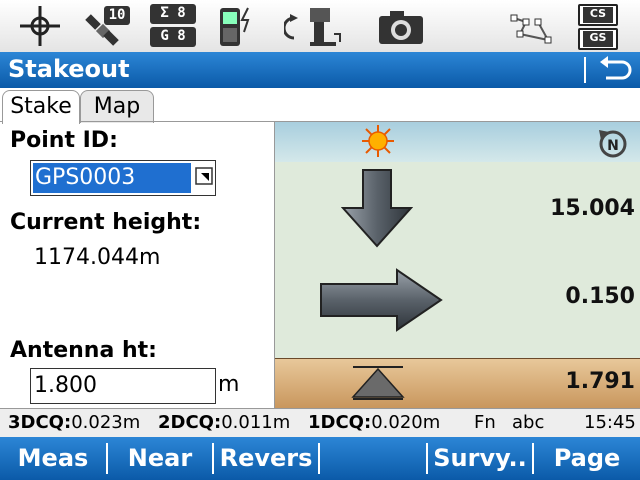 The width and height of the screenshot is (640, 480). What do you see at coordinates (97, 257) in the screenshot?
I see `current-height-value: 1174.044m` at bounding box center [97, 257].